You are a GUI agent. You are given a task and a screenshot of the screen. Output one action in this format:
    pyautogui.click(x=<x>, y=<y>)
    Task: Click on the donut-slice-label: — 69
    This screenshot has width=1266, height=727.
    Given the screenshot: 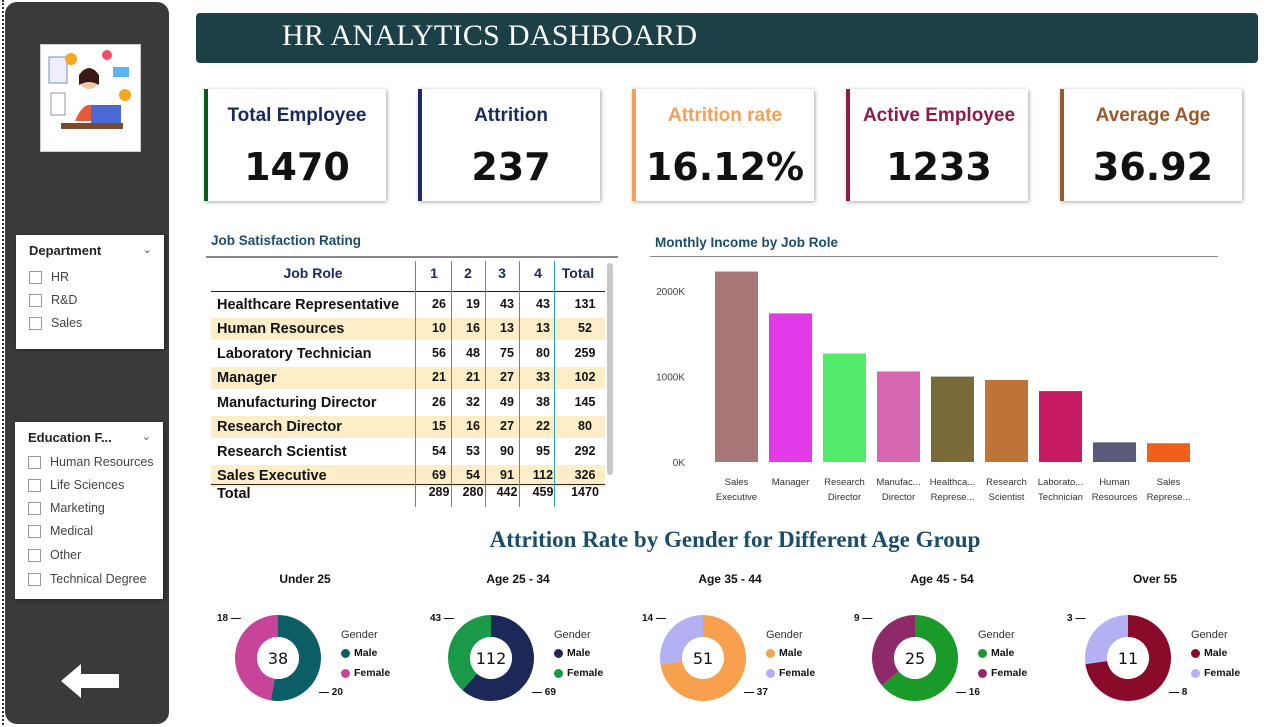 What is the action you would take?
    pyautogui.click(x=544, y=692)
    